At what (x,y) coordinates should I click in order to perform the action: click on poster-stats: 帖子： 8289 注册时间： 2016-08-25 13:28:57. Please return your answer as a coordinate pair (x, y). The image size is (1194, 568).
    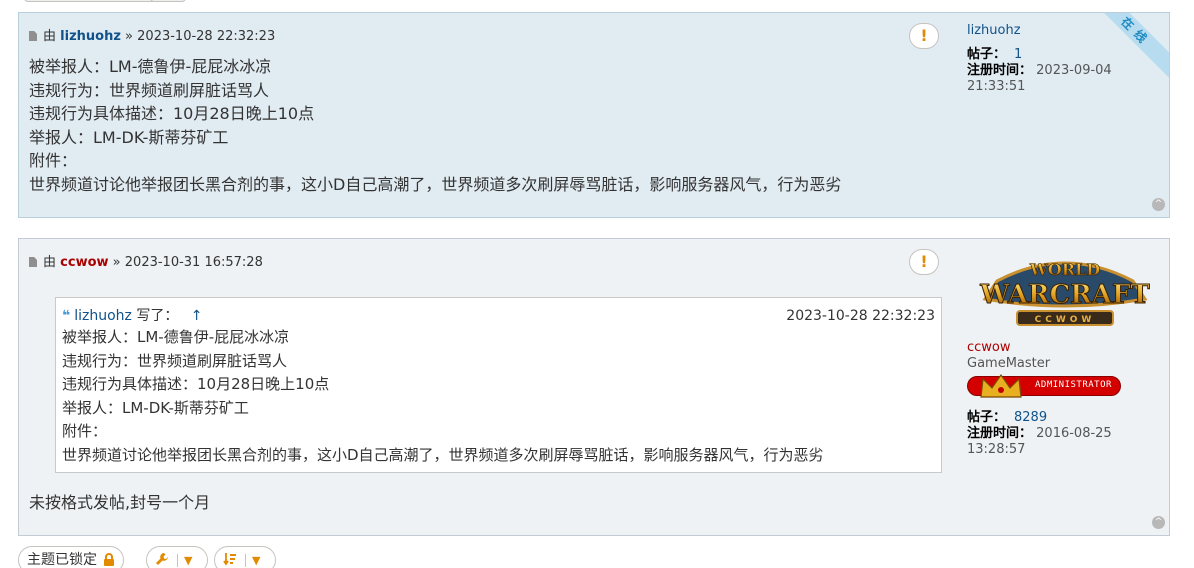
    Looking at the image, I should click on (1039, 434).